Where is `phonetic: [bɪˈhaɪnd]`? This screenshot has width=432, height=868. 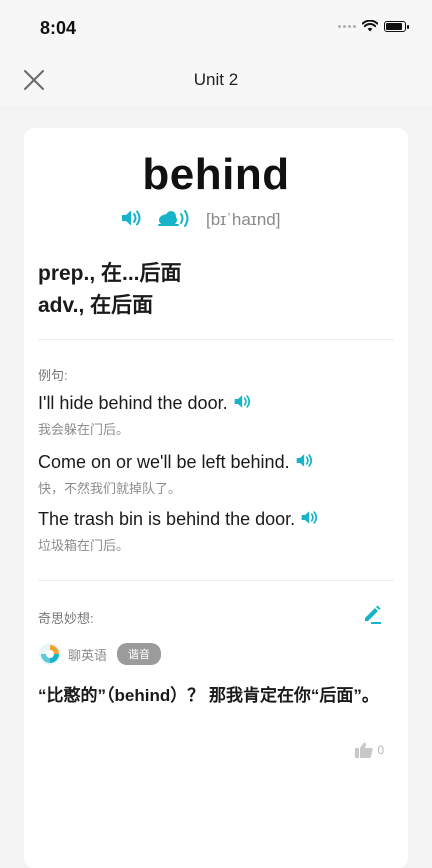
phonetic: [bɪˈhaɪnd] is located at coordinates (243, 219).